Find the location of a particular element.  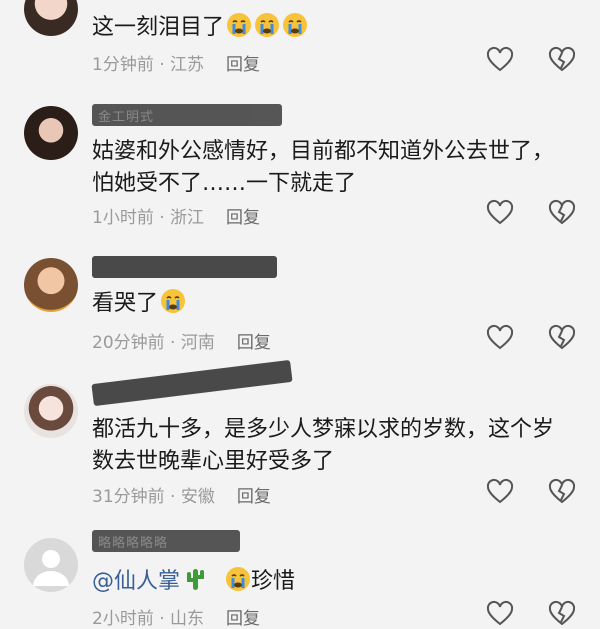

comment-meta: 1小时前 · 浙江 回复 is located at coordinates (176, 218).